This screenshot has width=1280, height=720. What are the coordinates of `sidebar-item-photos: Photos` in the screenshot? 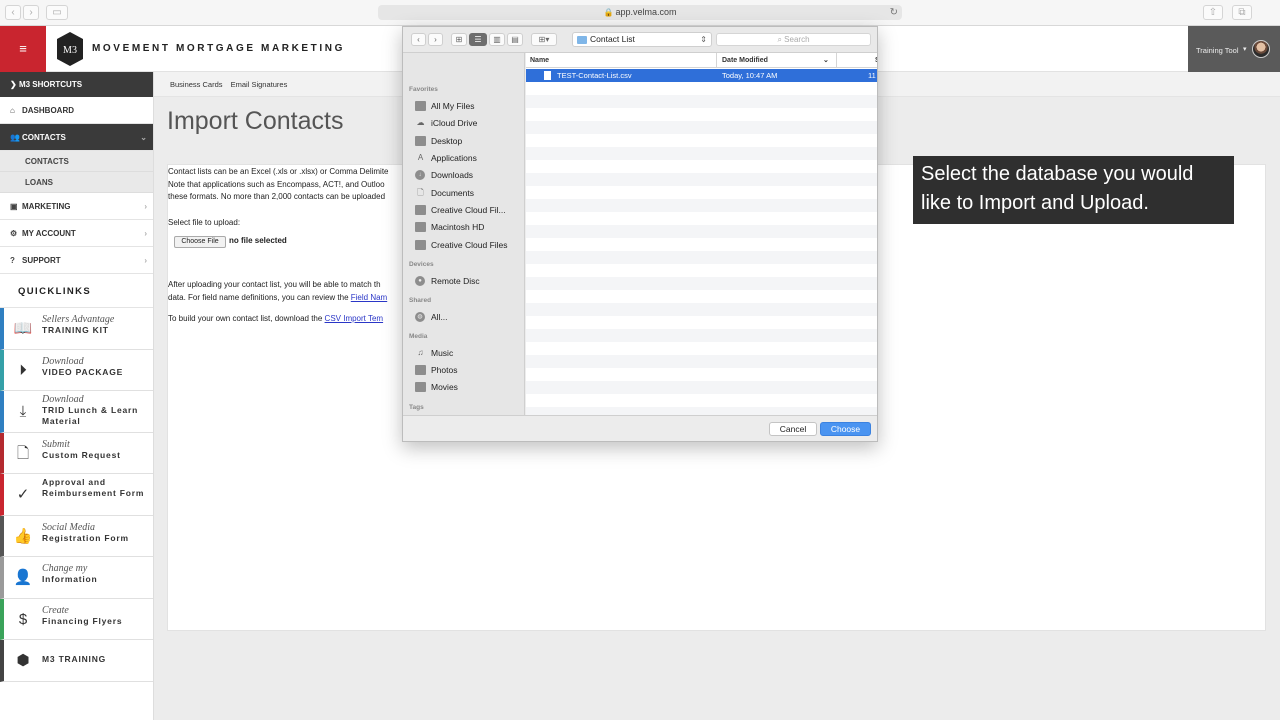 It's located at (469, 370).